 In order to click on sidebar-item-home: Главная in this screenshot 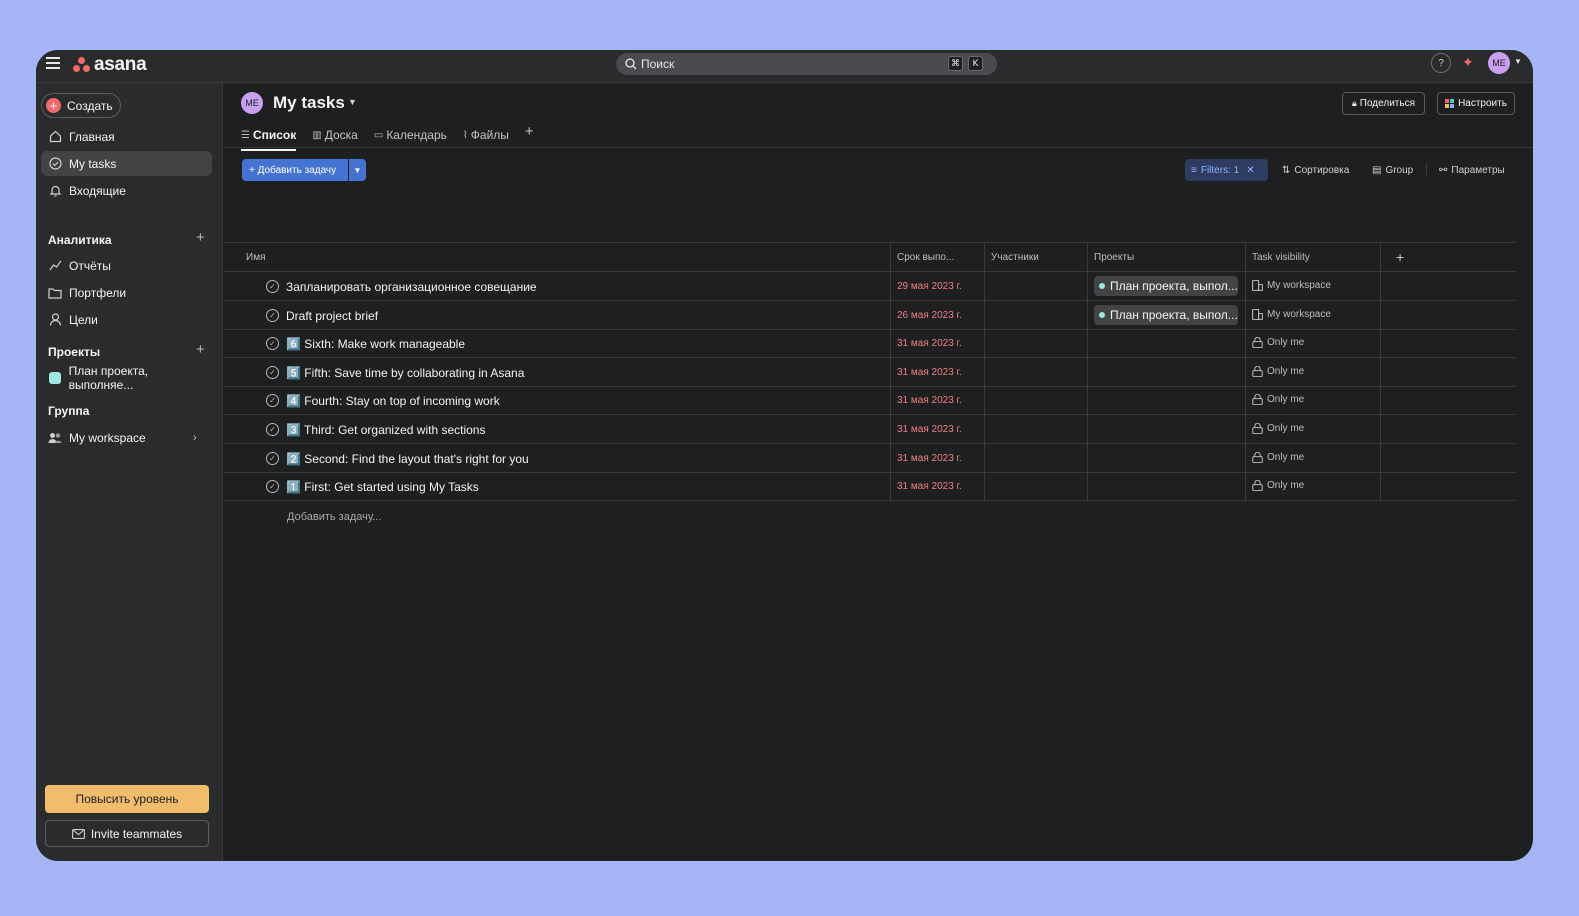, I will do `click(126, 136)`.